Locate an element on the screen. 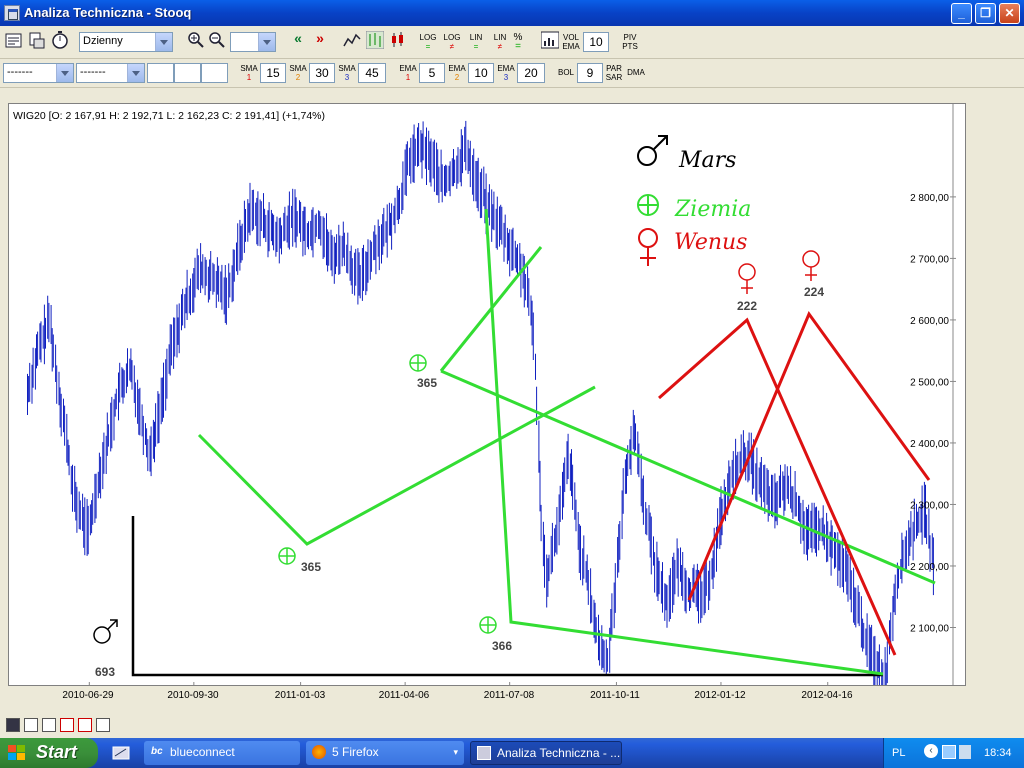  ema2-input: 10 is located at coordinates (481, 73).